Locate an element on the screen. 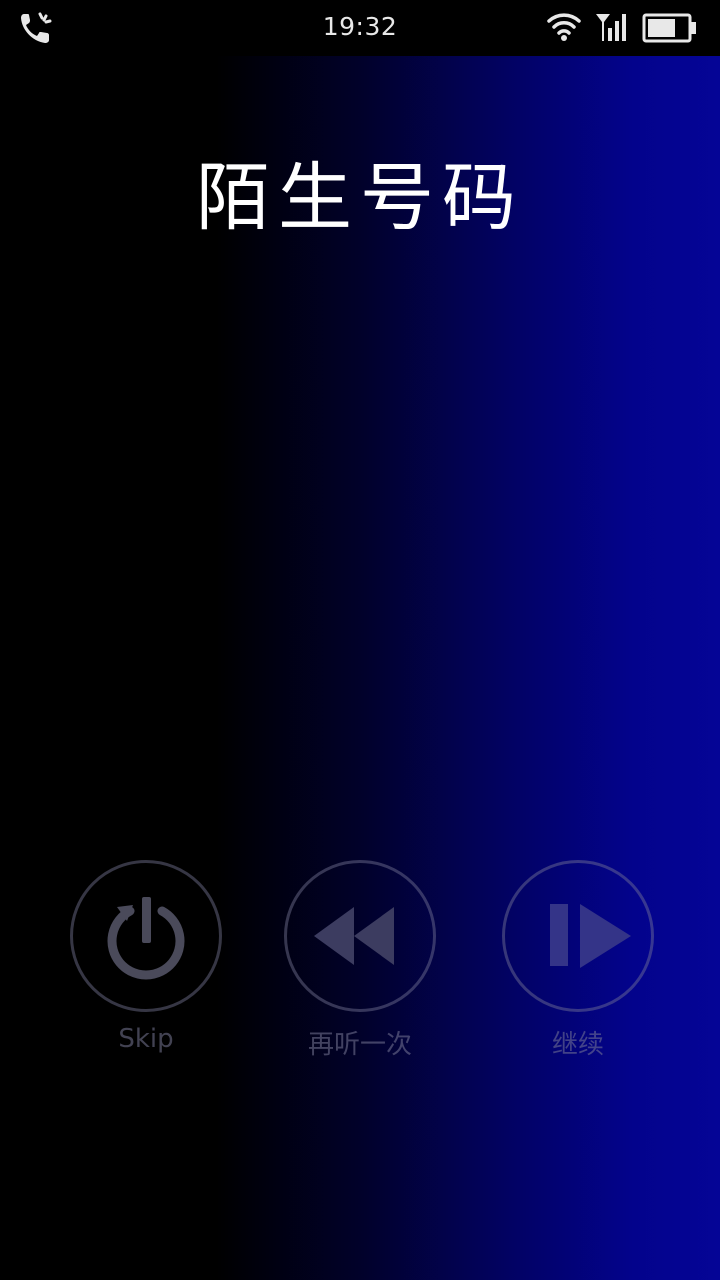 Image resolution: width=720 pixels, height=1280 pixels. continue-button-circle is located at coordinates (578, 936).